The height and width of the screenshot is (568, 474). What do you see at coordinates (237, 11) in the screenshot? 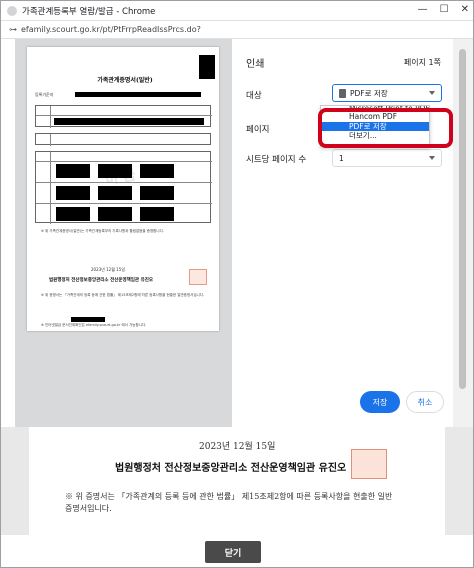
I see `title-bar: 가족관계등록부 열람/발급 - Chrome — ☐ ✕` at bounding box center [237, 11].